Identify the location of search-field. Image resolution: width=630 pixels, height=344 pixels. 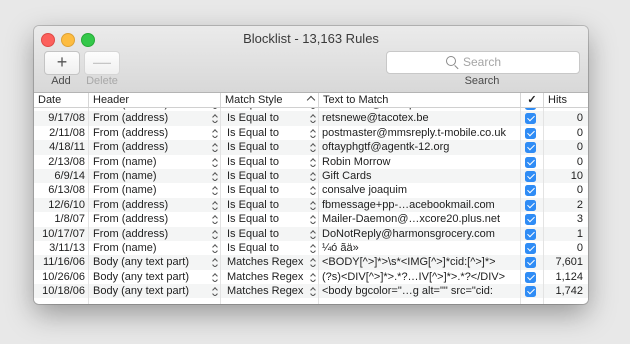
(483, 62).